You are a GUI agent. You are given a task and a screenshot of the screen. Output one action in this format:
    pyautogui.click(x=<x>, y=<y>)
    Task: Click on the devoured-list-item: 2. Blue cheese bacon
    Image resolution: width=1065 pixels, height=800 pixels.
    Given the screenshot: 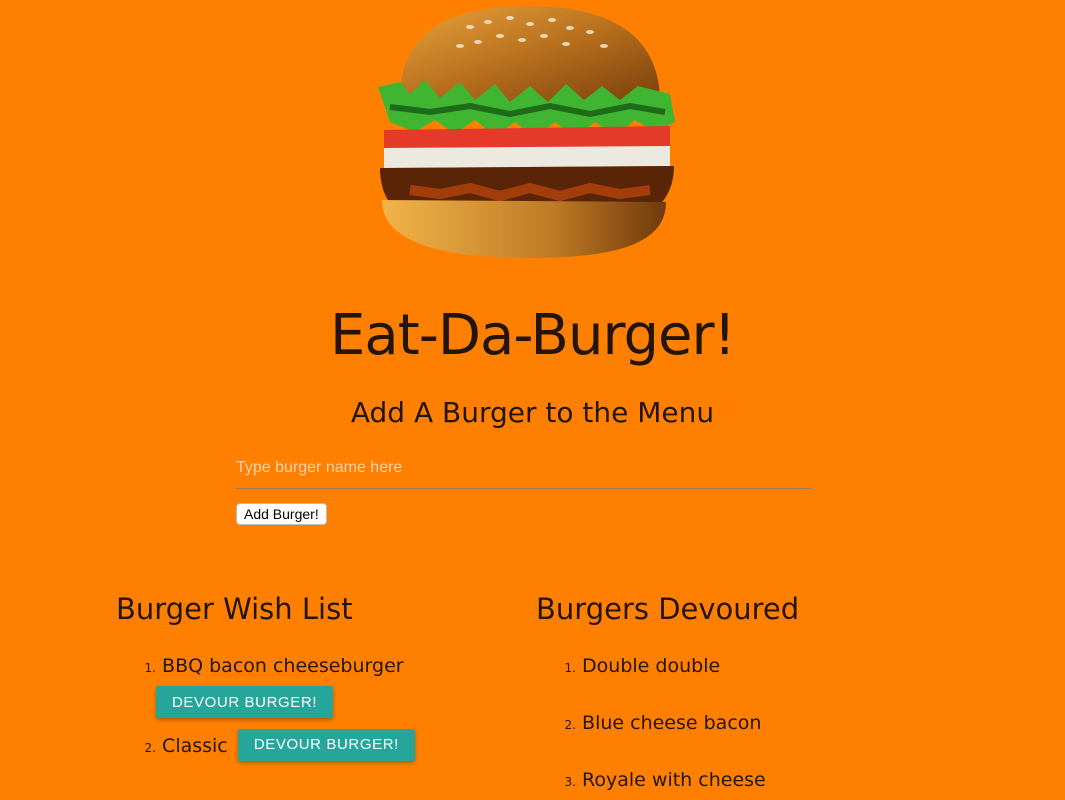 What is the action you would take?
    pyautogui.click(x=740, y=724)
    